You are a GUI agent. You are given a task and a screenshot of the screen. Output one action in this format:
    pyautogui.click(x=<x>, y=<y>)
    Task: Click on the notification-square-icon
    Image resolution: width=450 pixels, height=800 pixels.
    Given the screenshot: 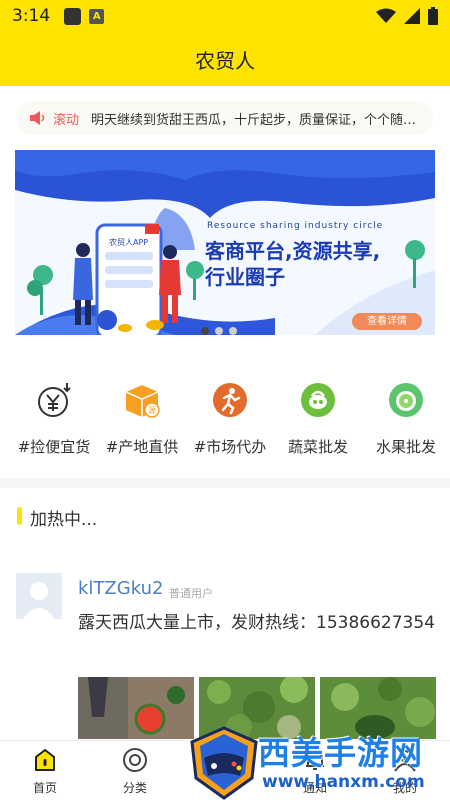 What is the action you would take?
    pyautogui.click(x=73, y=16)
    